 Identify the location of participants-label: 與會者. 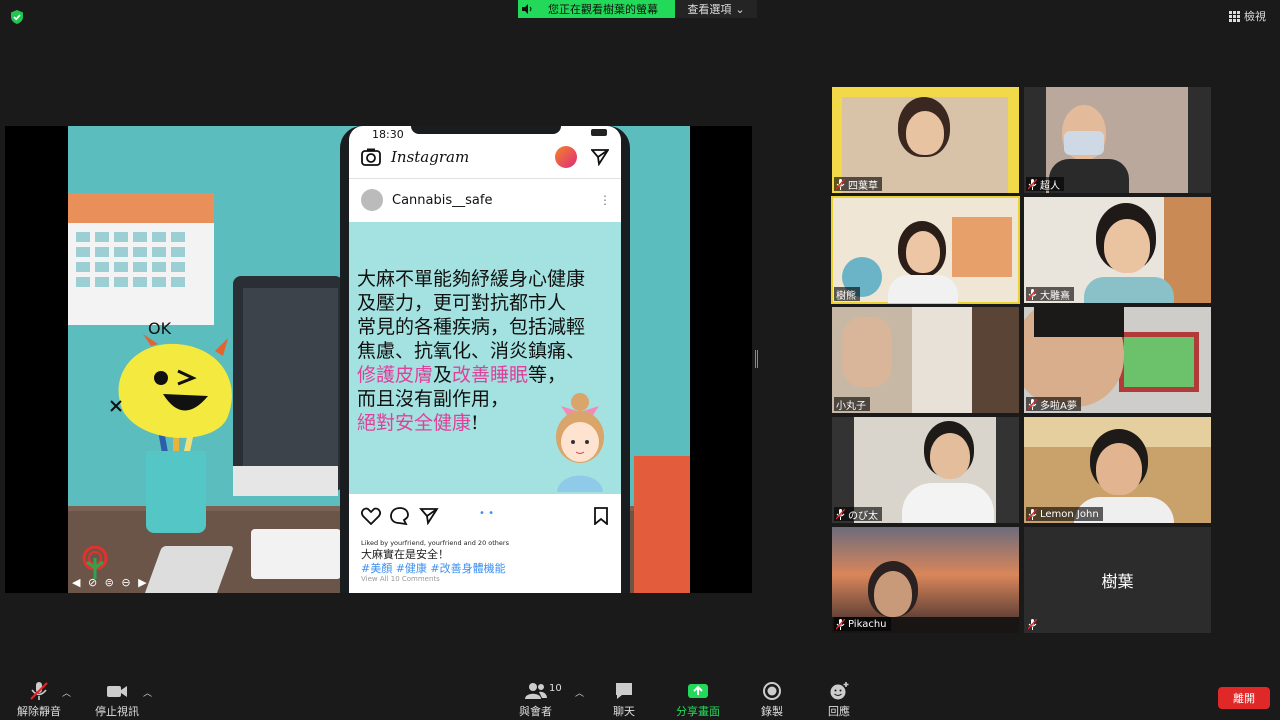
(535, 711).